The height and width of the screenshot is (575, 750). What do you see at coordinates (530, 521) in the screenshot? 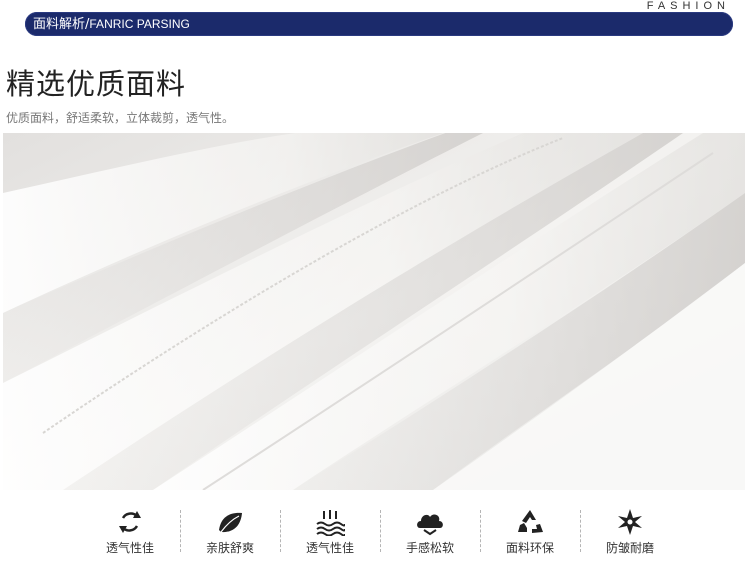
I see `eco-recycle-icon` at bounding box center [530, 521].